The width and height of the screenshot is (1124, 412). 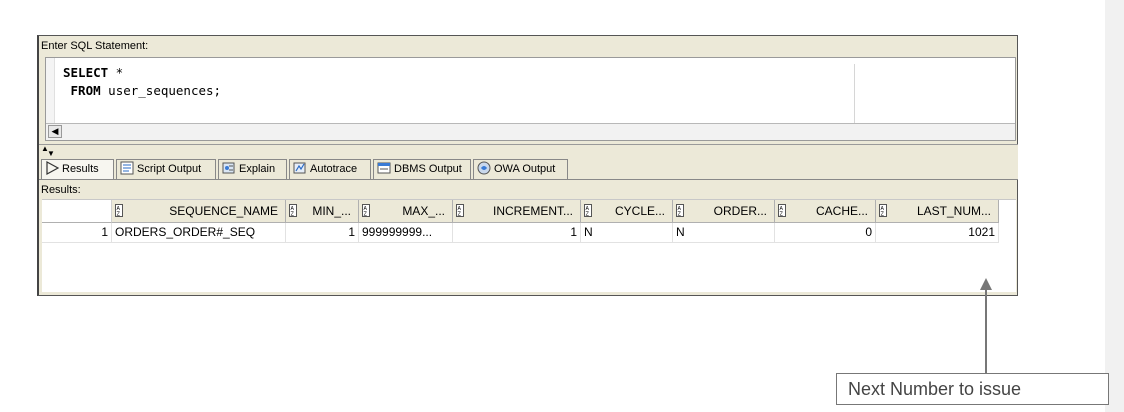 I want to click on dbms-output-icon, so click(x=384, y=168).